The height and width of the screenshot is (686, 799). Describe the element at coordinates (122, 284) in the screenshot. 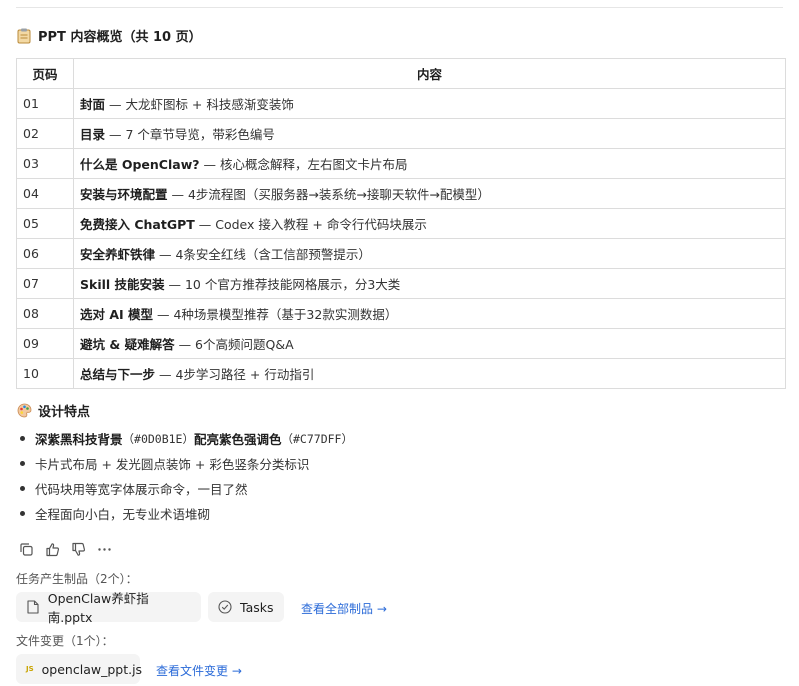

I see `slide-title: Skill 技能安装` at that location.